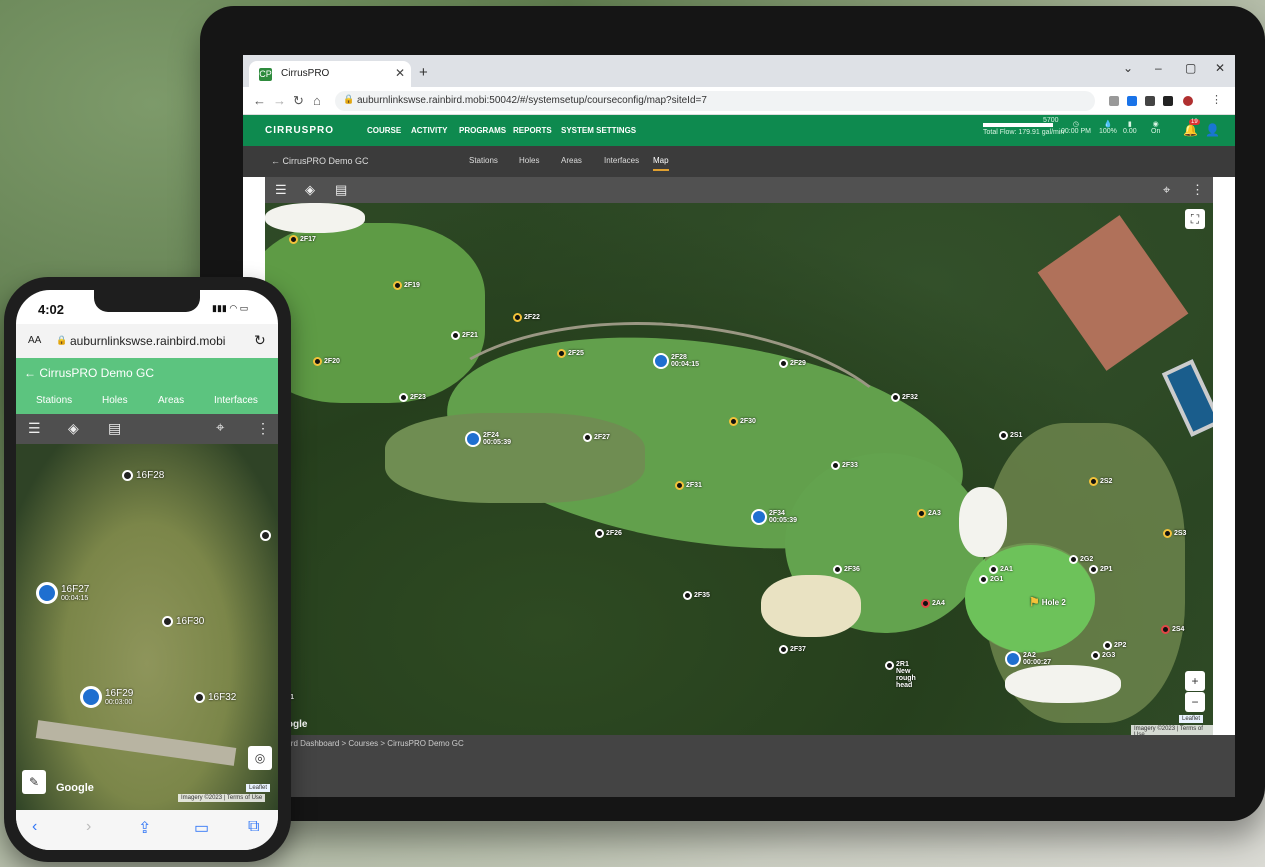 This screenshot has height=867, width=1265. I want to click on station-marker: 16F30, so click(183, 621).